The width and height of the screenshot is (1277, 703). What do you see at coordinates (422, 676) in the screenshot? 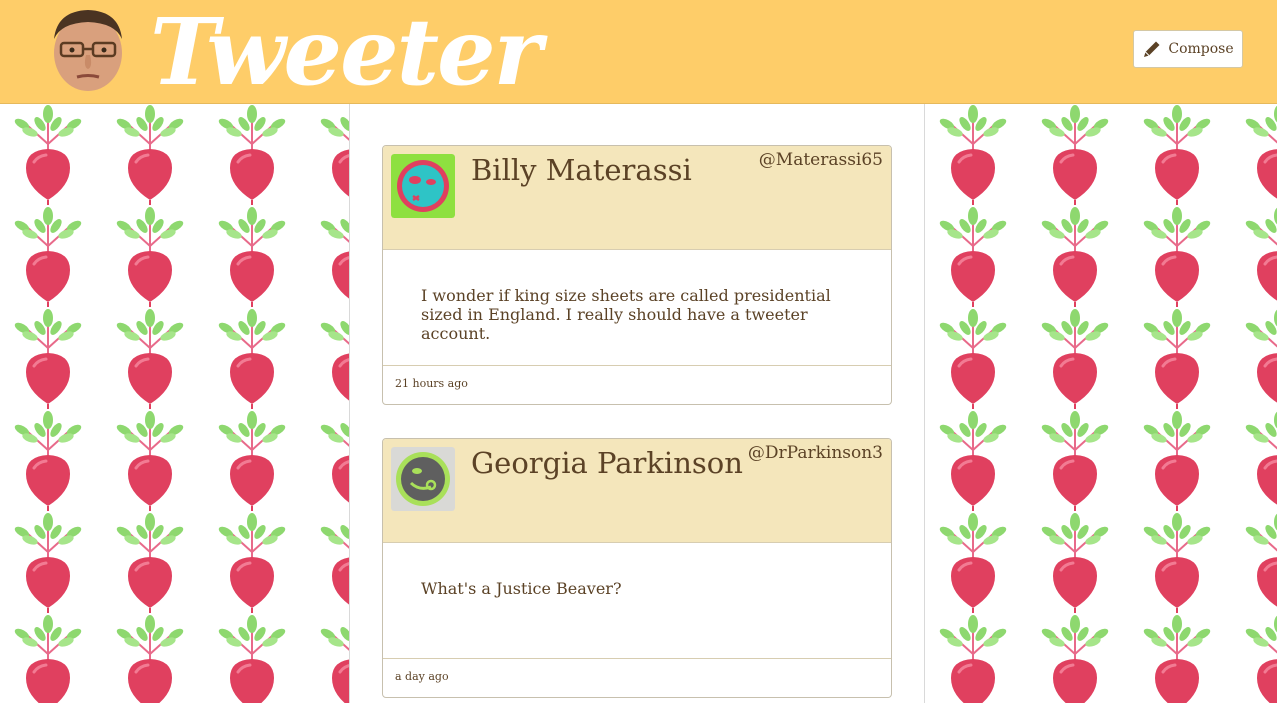
I see `tweet-timestamp: a day ago` at bounding box center [422, 676].